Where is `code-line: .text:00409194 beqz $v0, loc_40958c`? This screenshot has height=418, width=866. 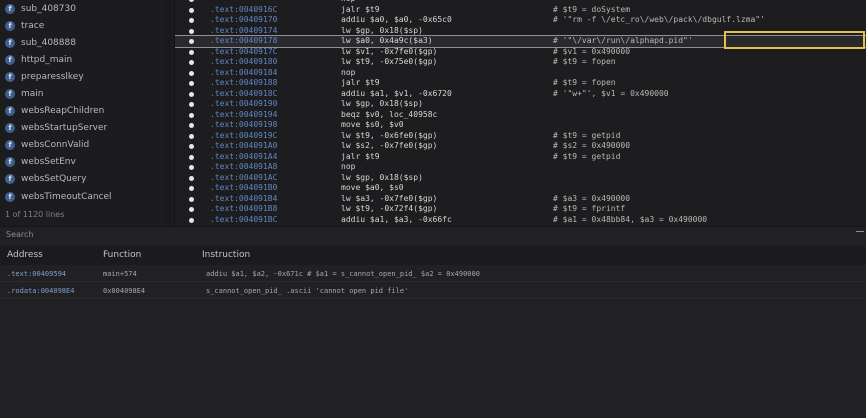
code-line: .text:00409194 beqz $v0, loc_40958c is located at coordinates (520, 115).